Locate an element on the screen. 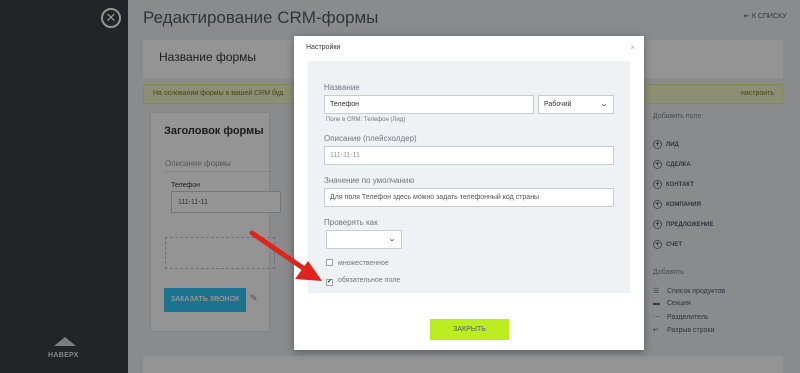 This screenshot has width=800, height=373. crm-field-hint: Поле в CRM: Телефон (Лид) is located at coordinates (366, 120).